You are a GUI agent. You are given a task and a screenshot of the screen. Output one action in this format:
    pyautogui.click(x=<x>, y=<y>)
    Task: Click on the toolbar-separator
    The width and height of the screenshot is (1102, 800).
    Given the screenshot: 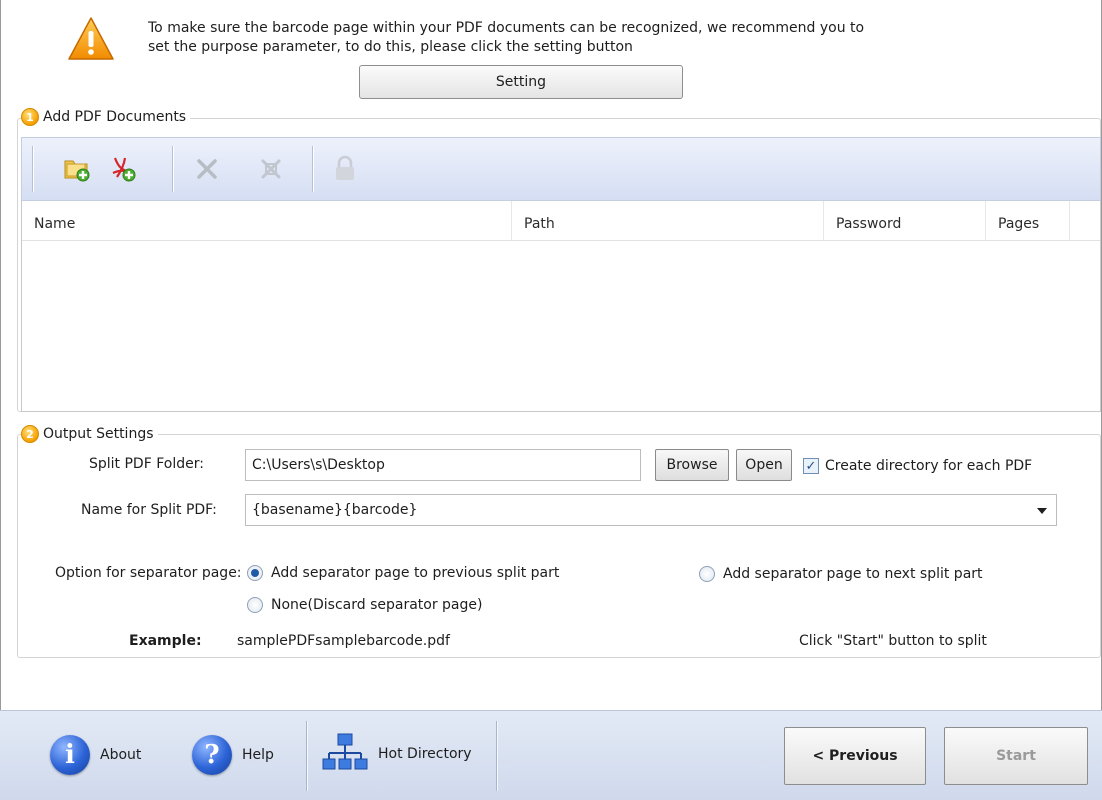 What is the action you would take?
    pyautogui.click(x=173, y=169)
    